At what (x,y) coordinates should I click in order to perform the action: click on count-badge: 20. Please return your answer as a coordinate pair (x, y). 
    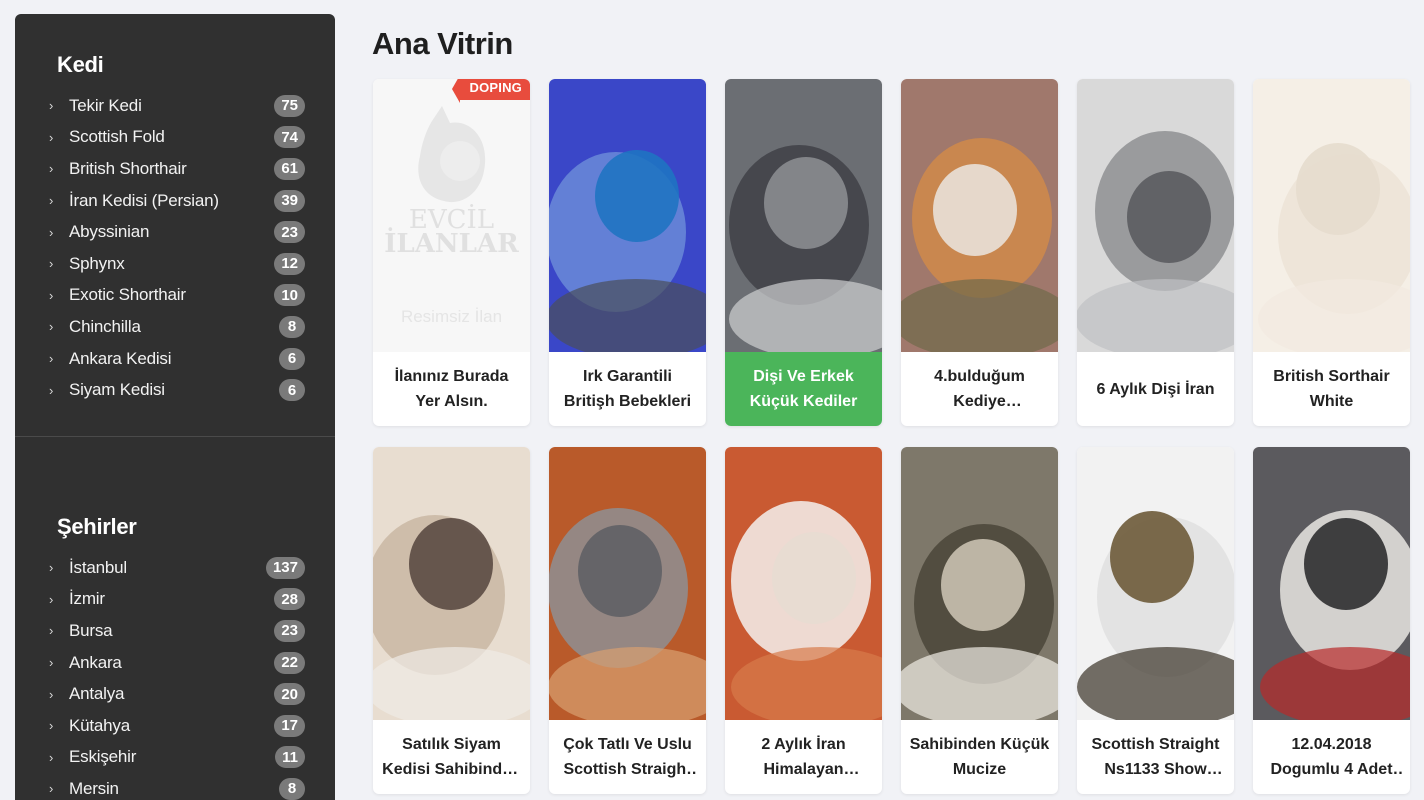
    Looking at the image, I should click on (289, 694).